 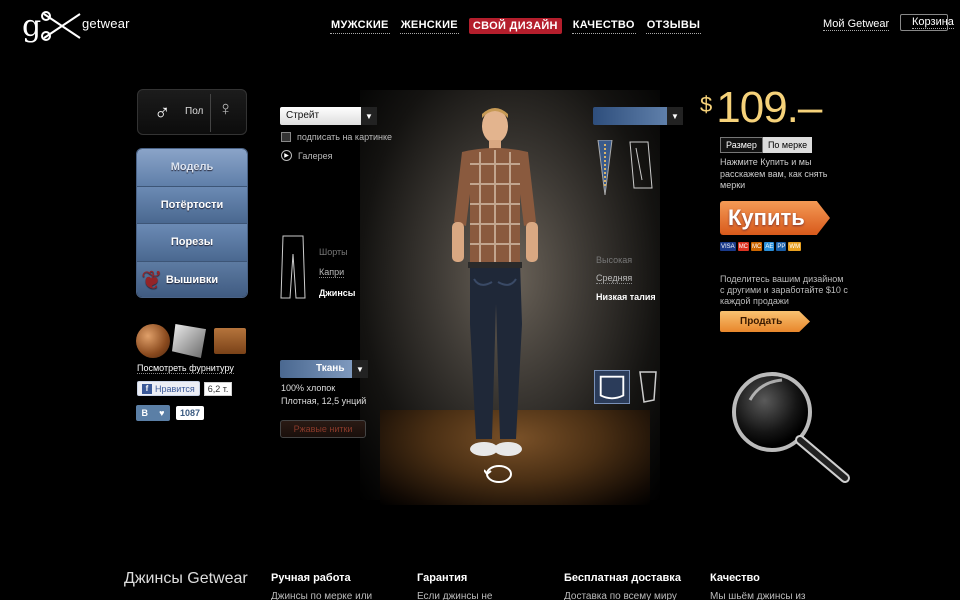 I want to click on nav-quality: КАЧЕСТВО, so click(x=603, y=26).